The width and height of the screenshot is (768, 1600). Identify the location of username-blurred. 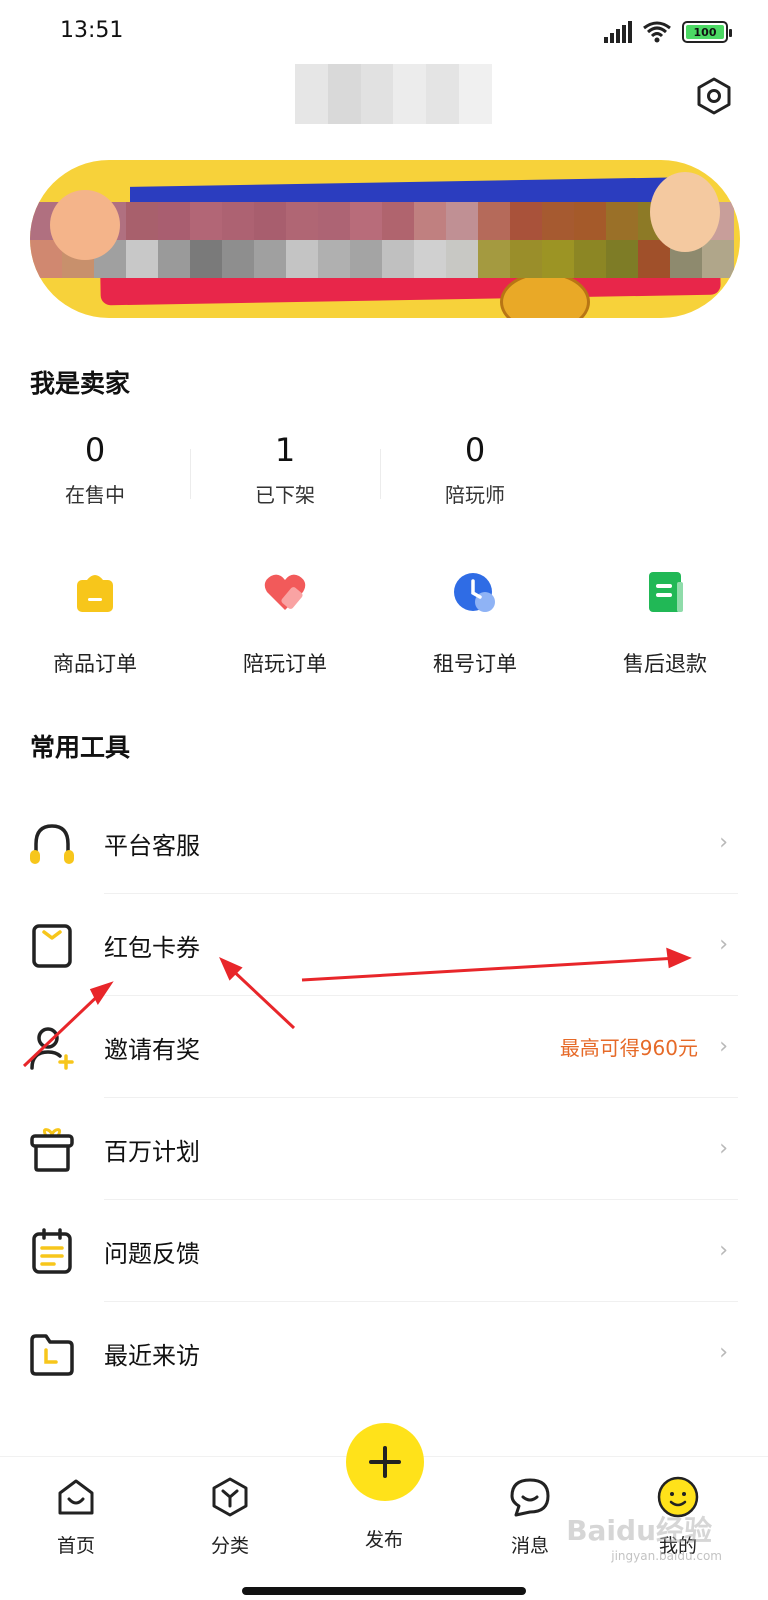
(377, 94).